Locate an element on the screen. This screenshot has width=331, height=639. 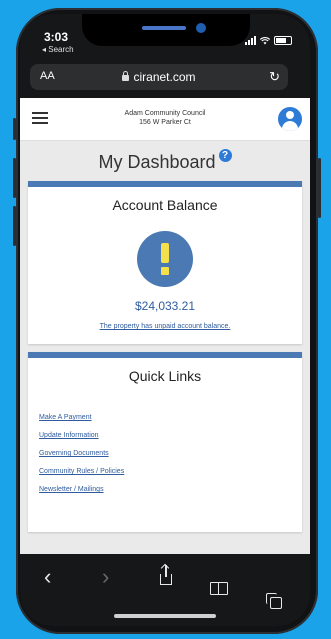
notch is located at coordinates (166, 30).